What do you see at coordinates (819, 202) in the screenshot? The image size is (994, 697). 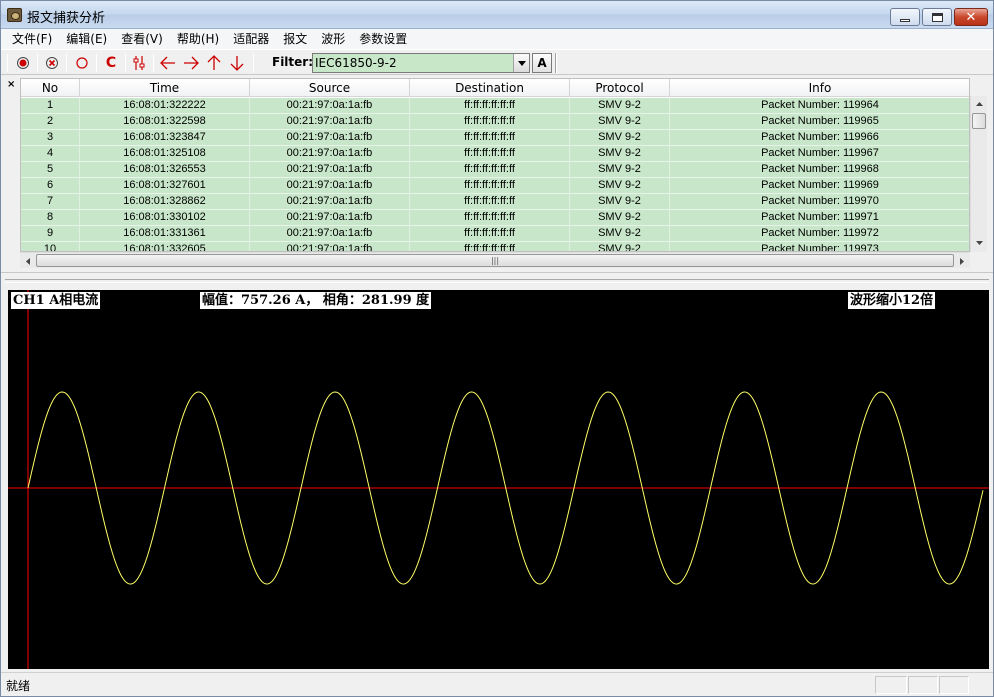 I see `cell-info: Packet Number: 119970` at bounding box center [819, 202].